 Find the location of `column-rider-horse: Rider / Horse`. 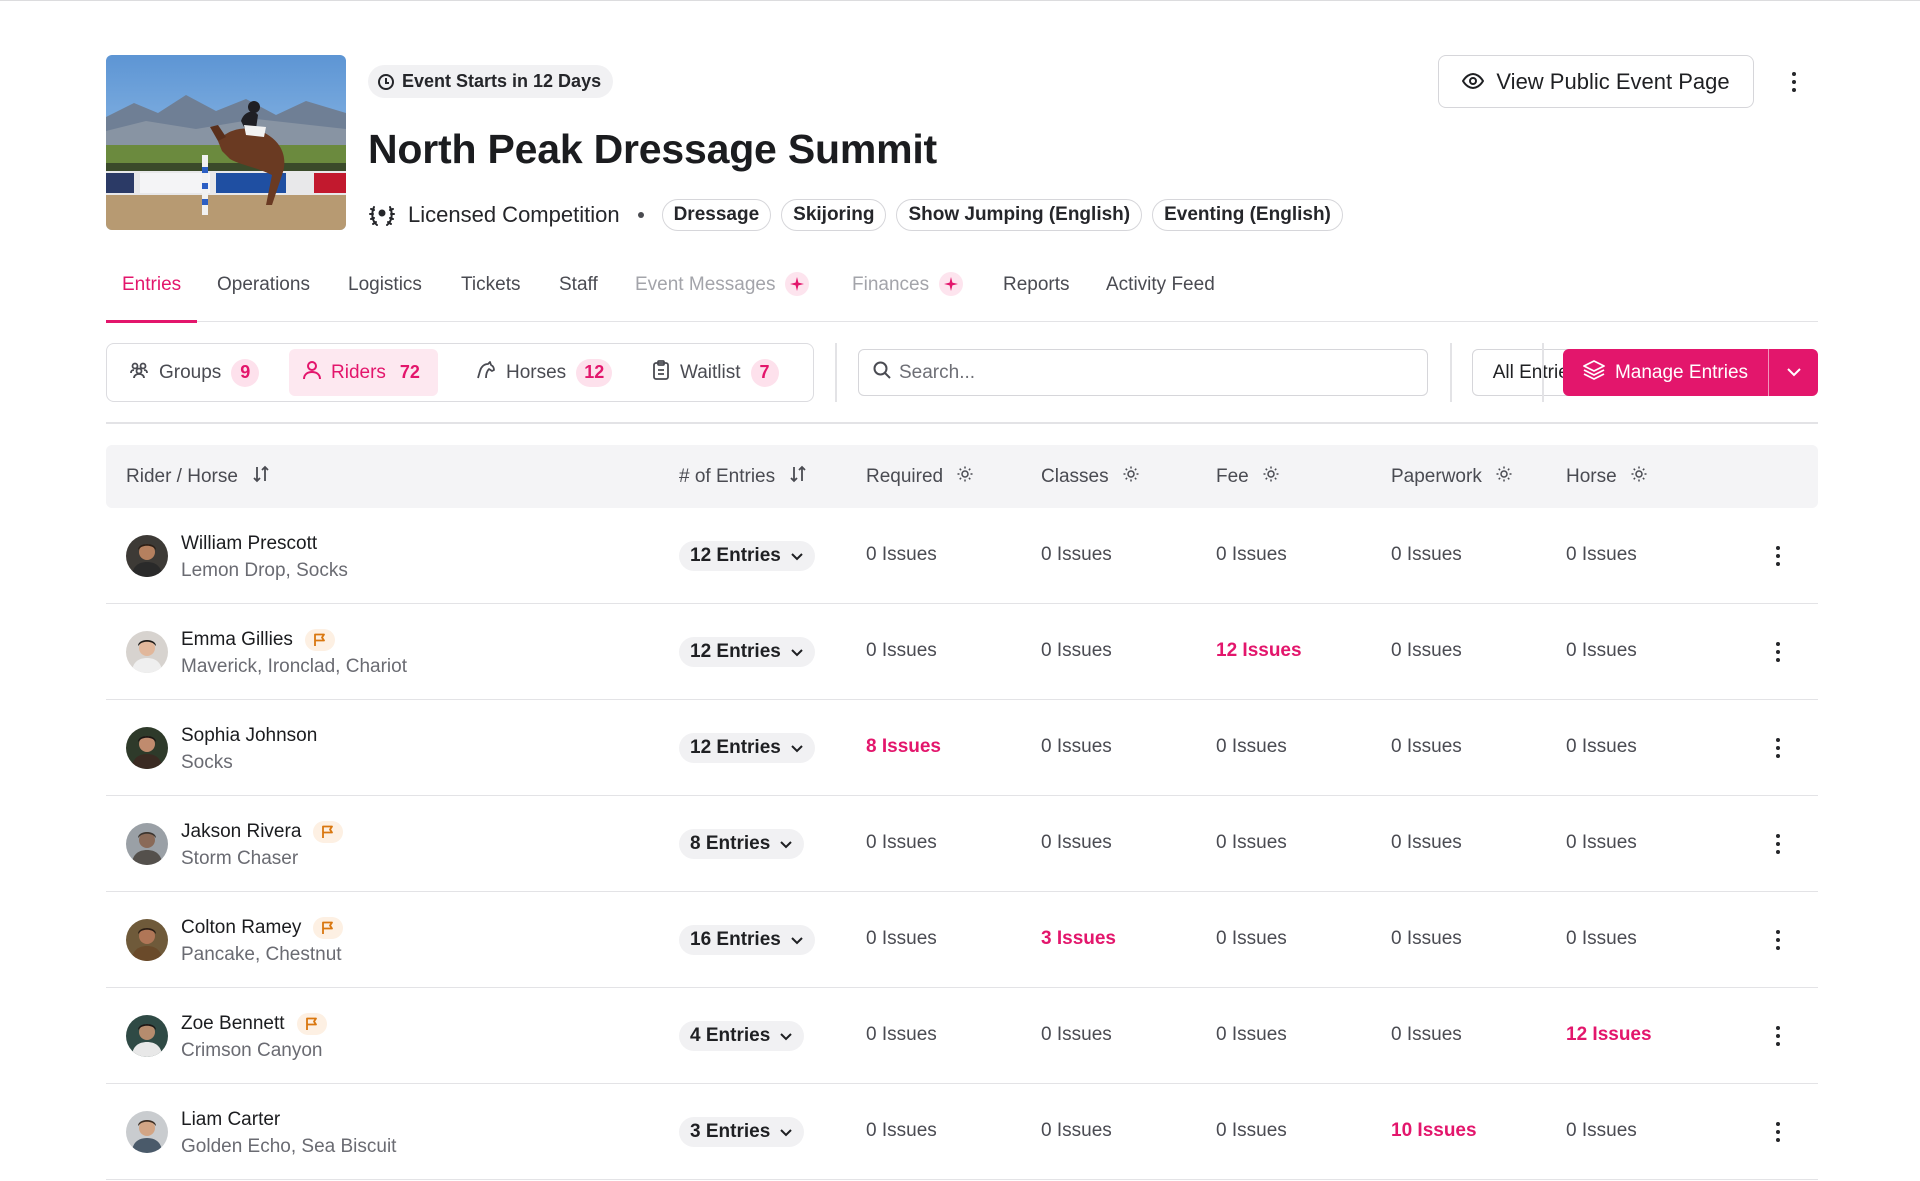

column-rider-horse: Rider / Horse is located at coordinates (198, 476).